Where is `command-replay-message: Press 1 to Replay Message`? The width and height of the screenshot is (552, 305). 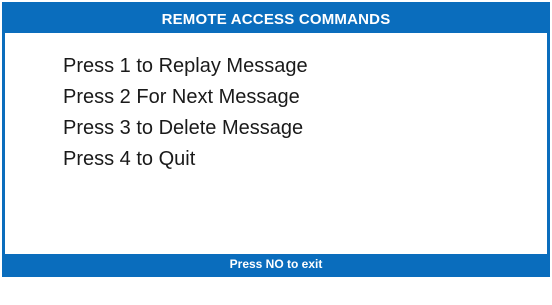
command-replay-message: Press 1 to Replay Message is located at coordinates (185, 66).